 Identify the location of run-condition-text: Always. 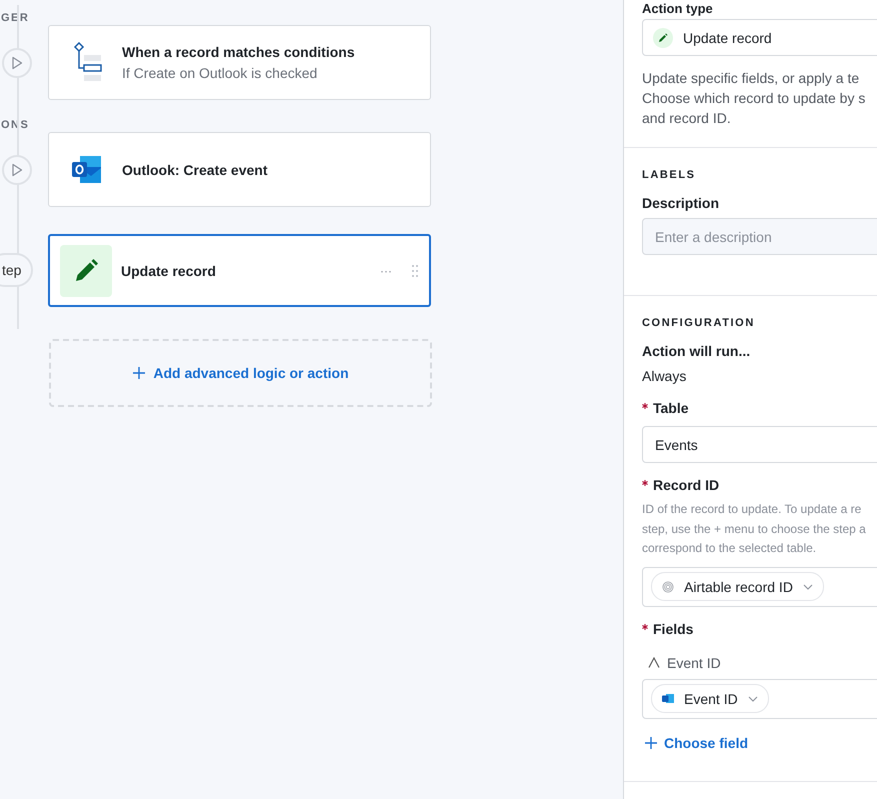
(665, 376).